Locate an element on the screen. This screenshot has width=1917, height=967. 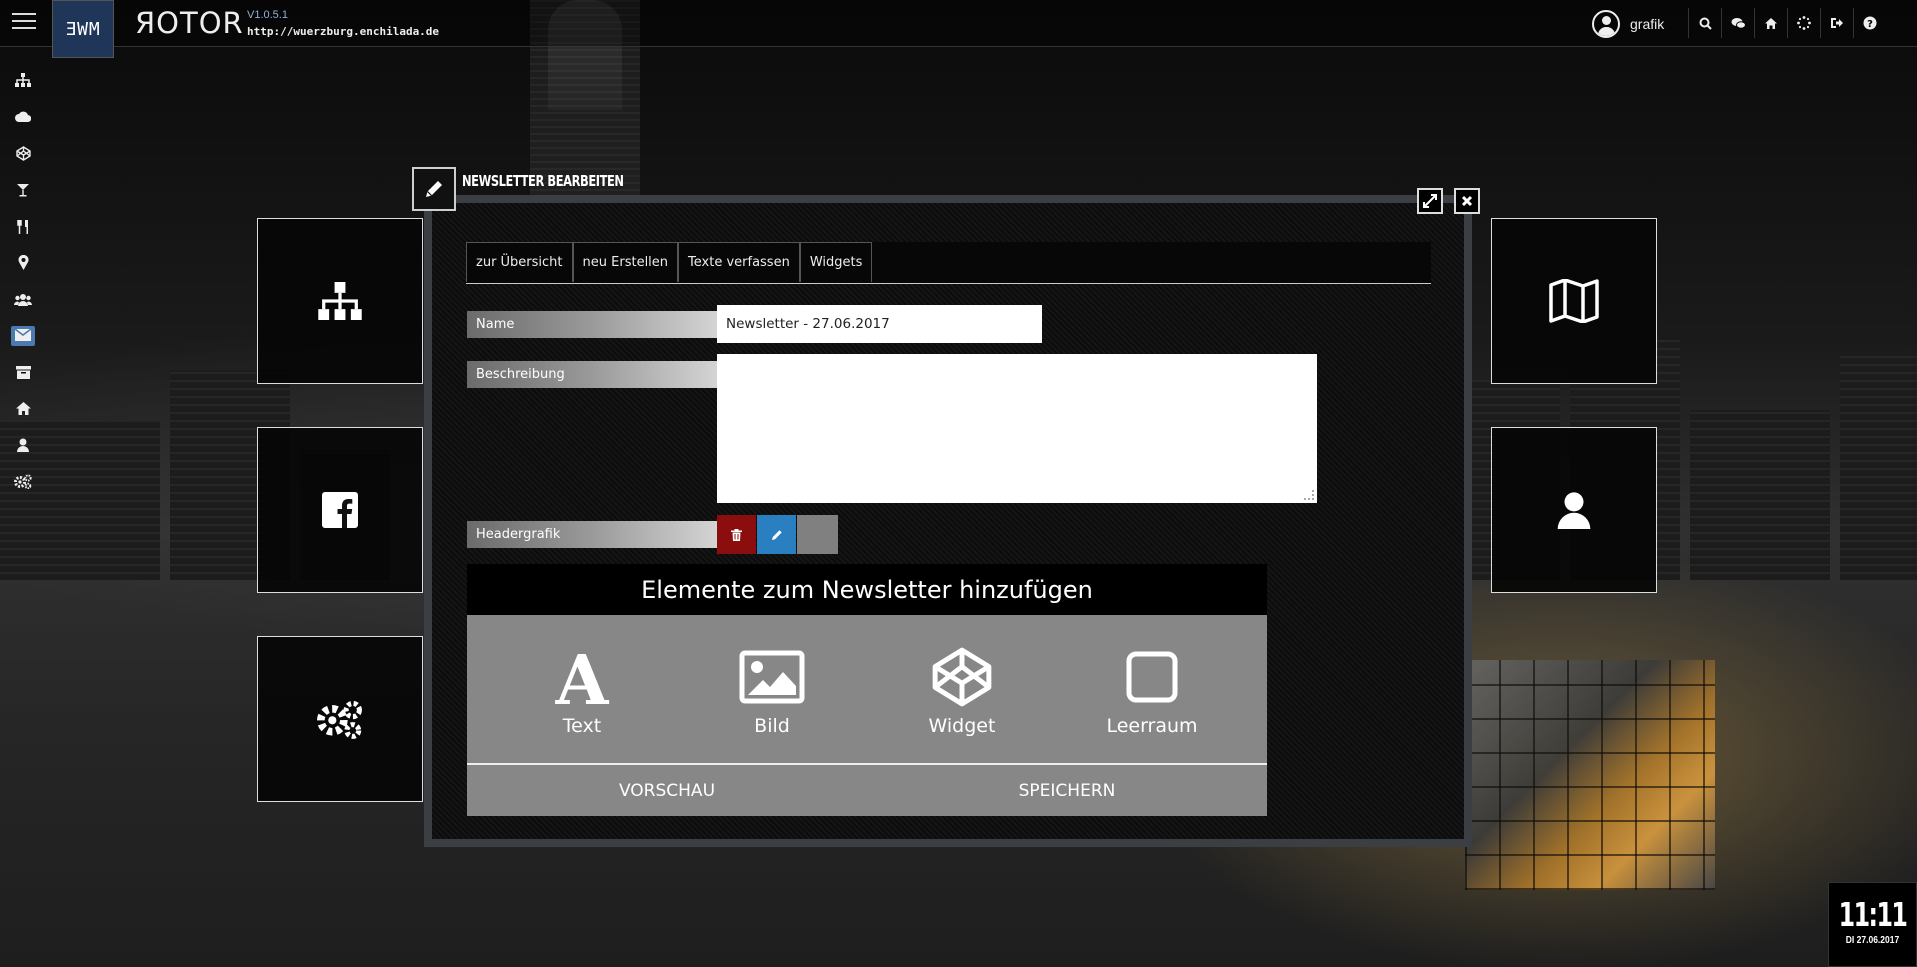
sidebar-item-settings is located at coordinates (23, 482).